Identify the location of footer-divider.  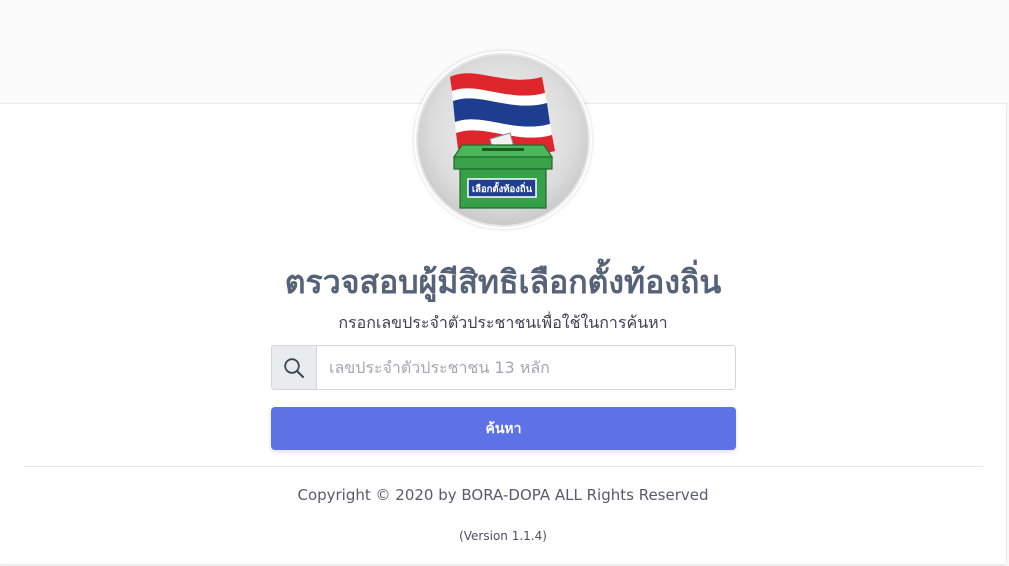
(503, 466).